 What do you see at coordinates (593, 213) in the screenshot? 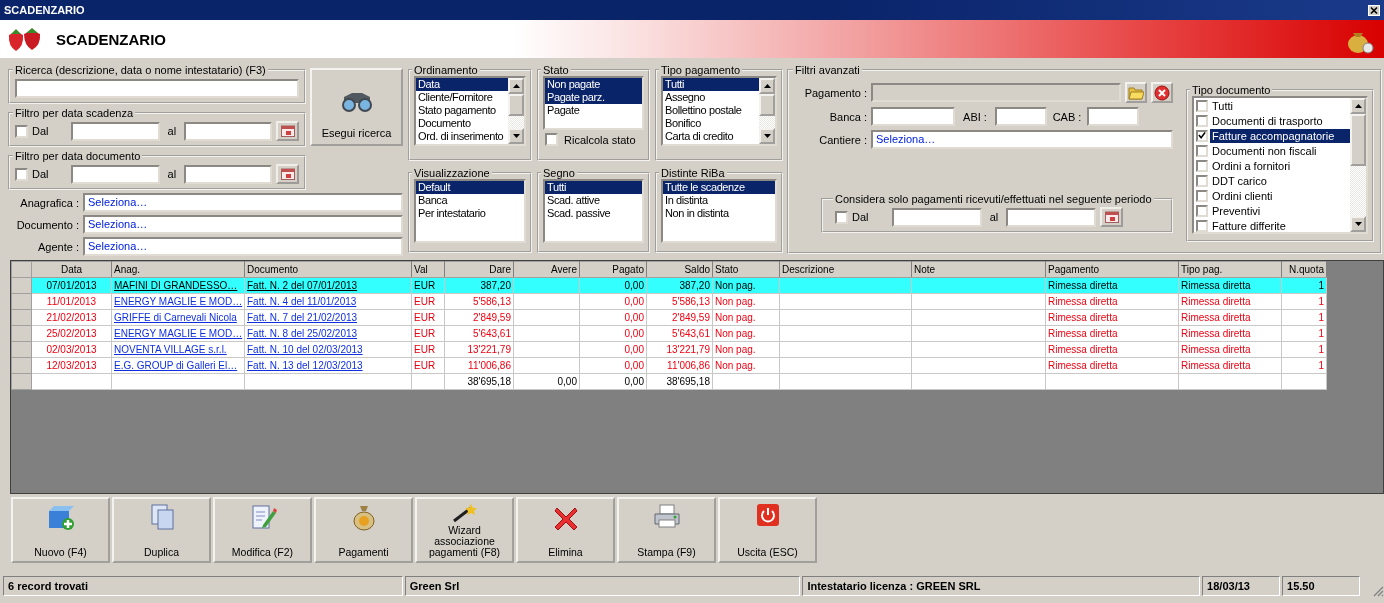
I see `list-item: Scad. passive` at bounding box center [593, 213].